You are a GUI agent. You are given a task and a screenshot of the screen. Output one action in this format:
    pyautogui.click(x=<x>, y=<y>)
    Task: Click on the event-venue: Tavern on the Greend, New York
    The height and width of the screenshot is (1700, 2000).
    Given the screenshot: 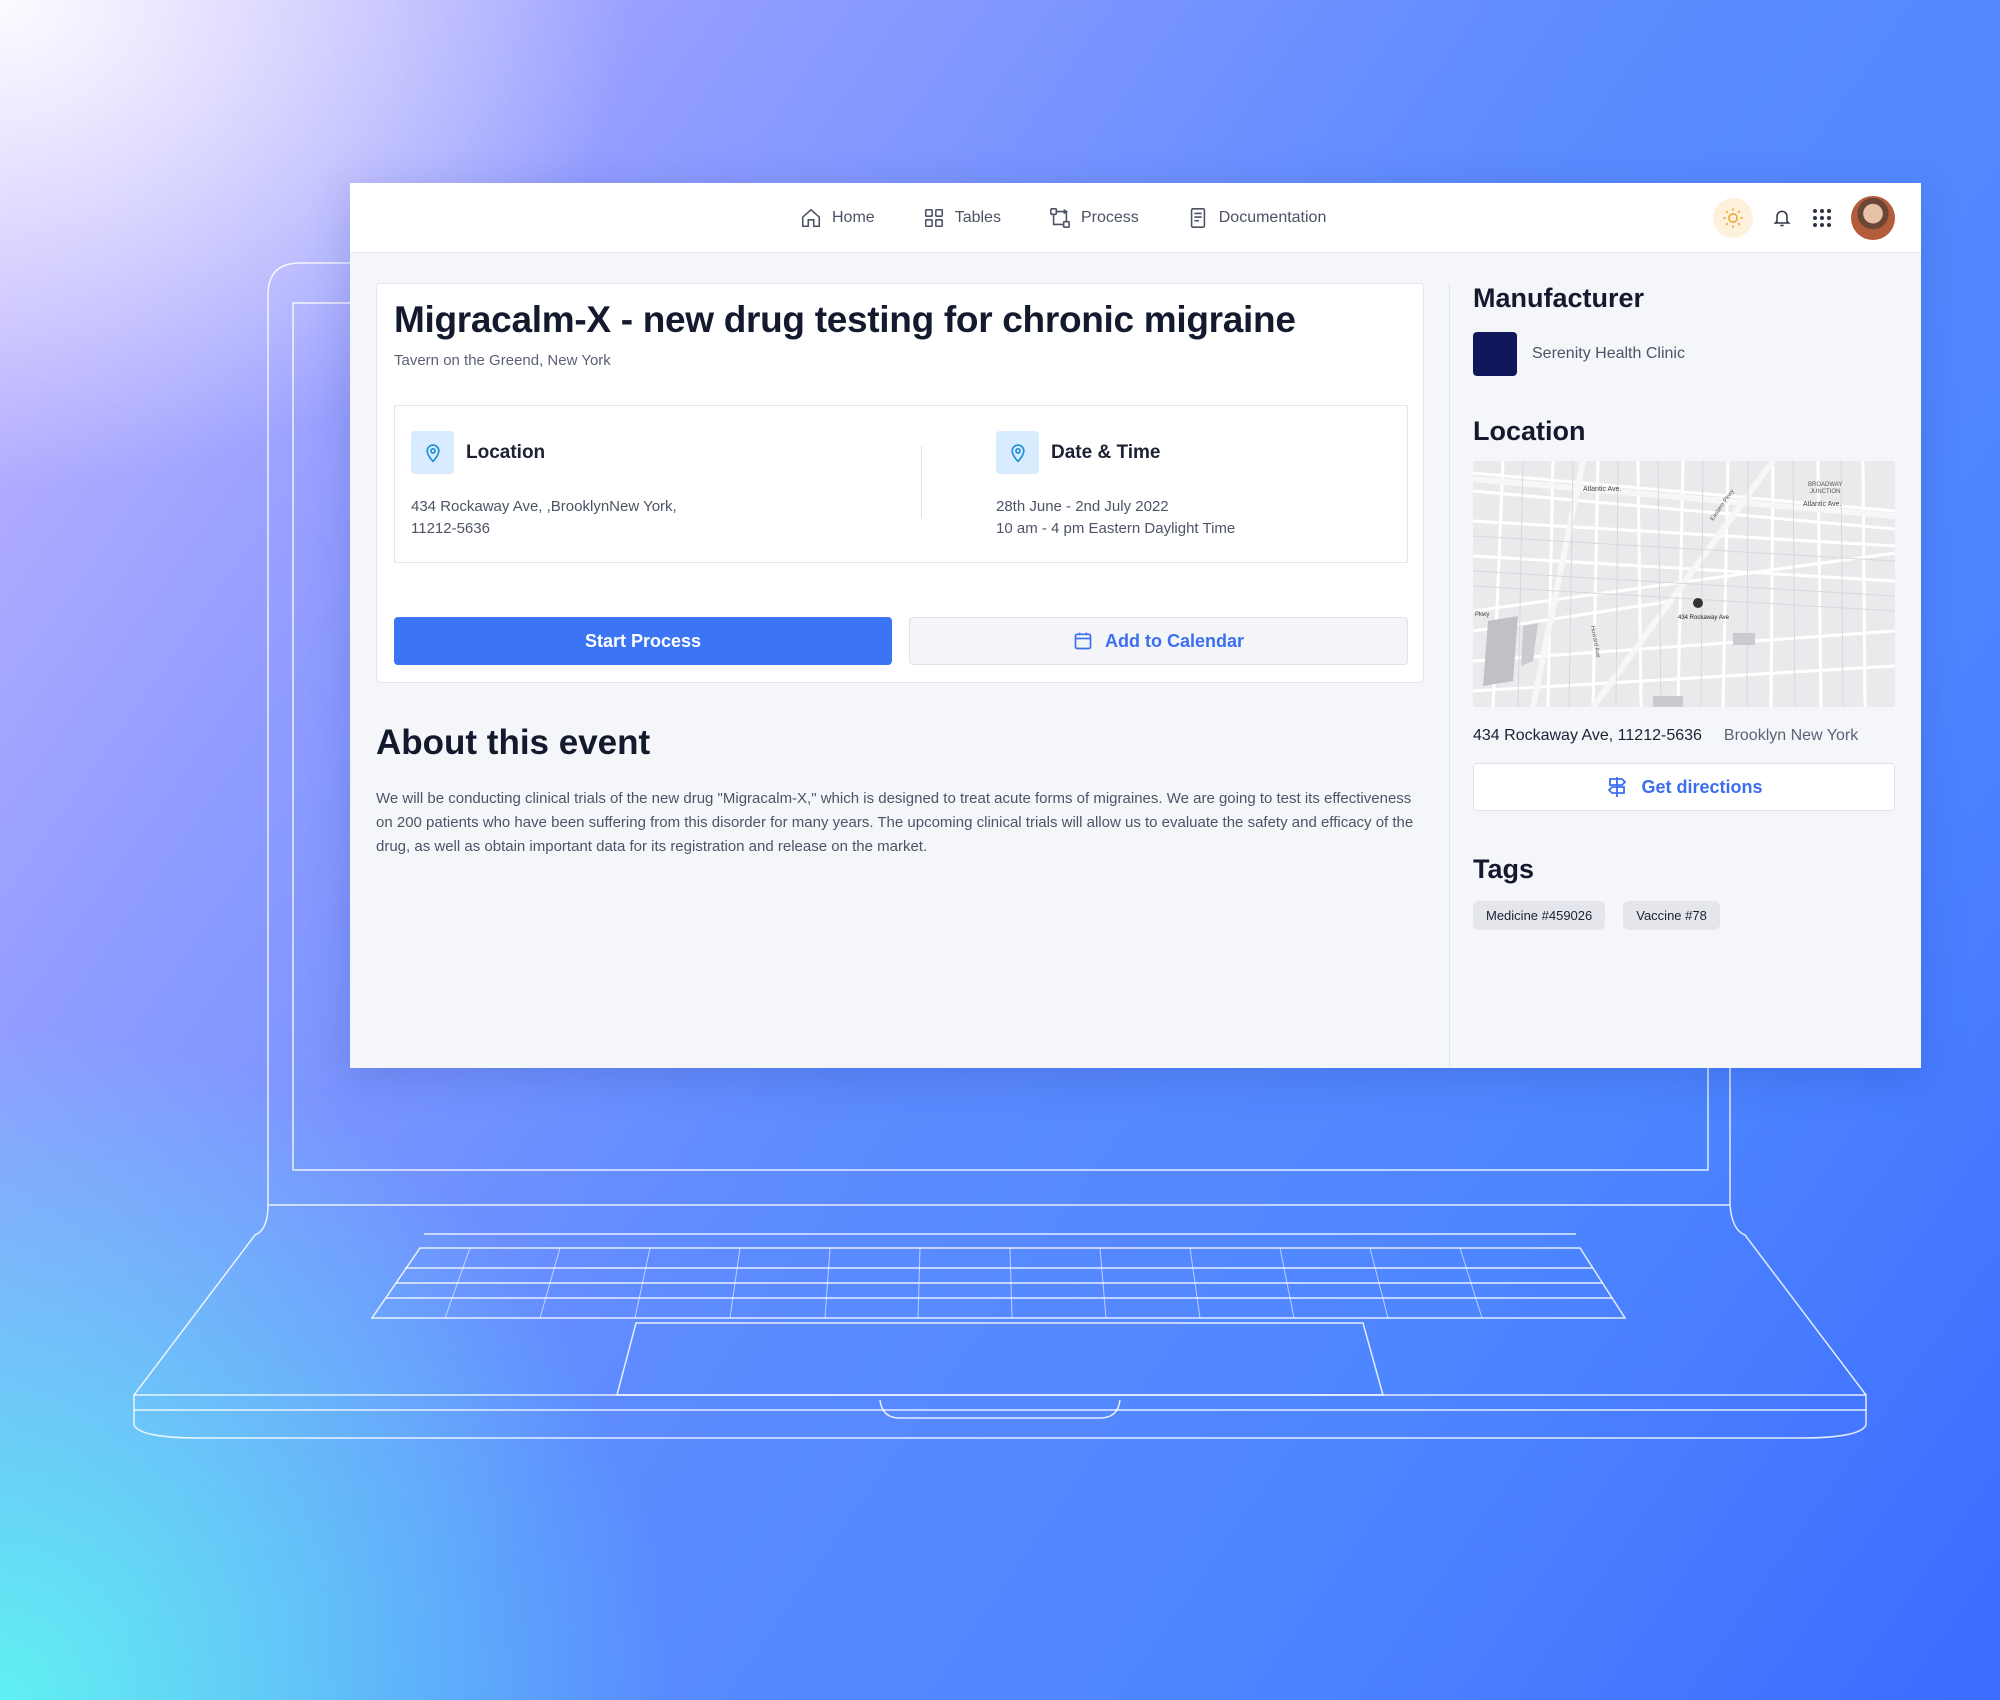 What is the action you would take?
    pyautogui.click(x=502, y=360)
    